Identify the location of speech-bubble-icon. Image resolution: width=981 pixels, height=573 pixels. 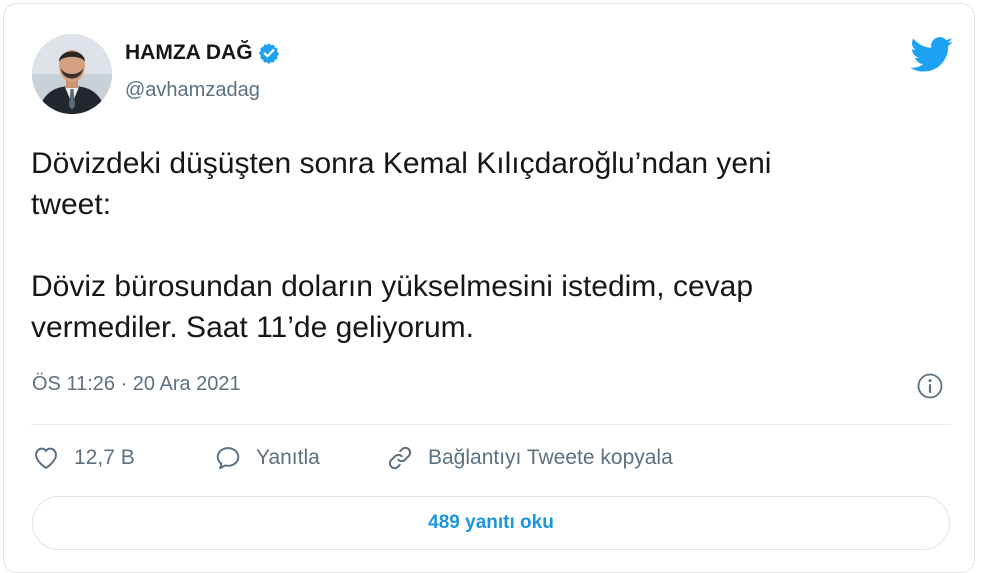
(228, 458).